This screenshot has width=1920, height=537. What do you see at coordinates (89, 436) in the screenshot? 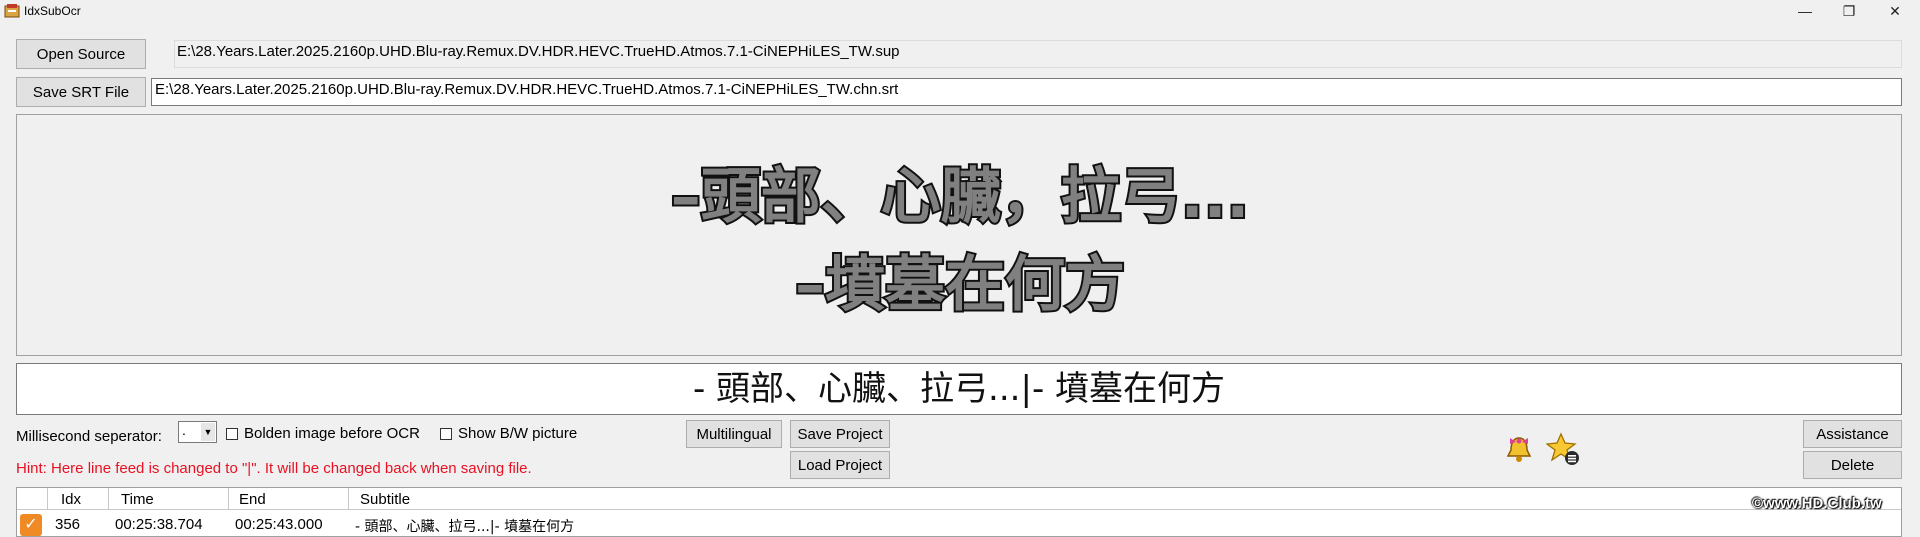
I see `ms-separator-label: Millisecond seperator:` at bounding box center [89, 436].